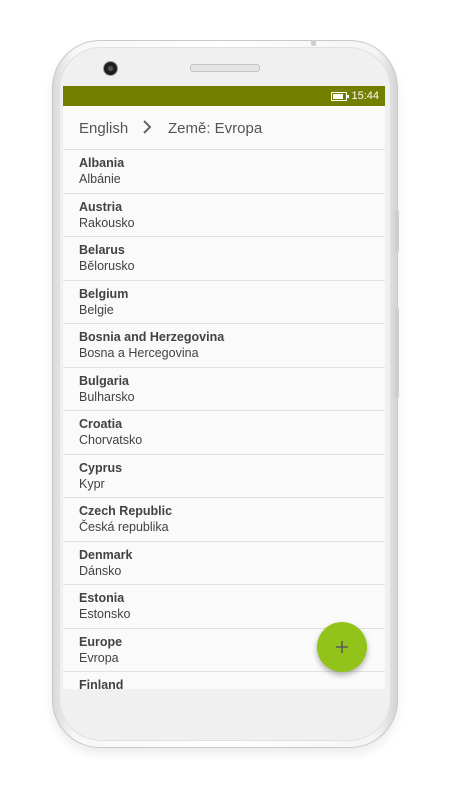 The height and width of the screenshot is (800, 450). What do you see at coordinates (101, 683) in the screenshot?
I see `country-name: Finland` at bounding box center [101, 683].